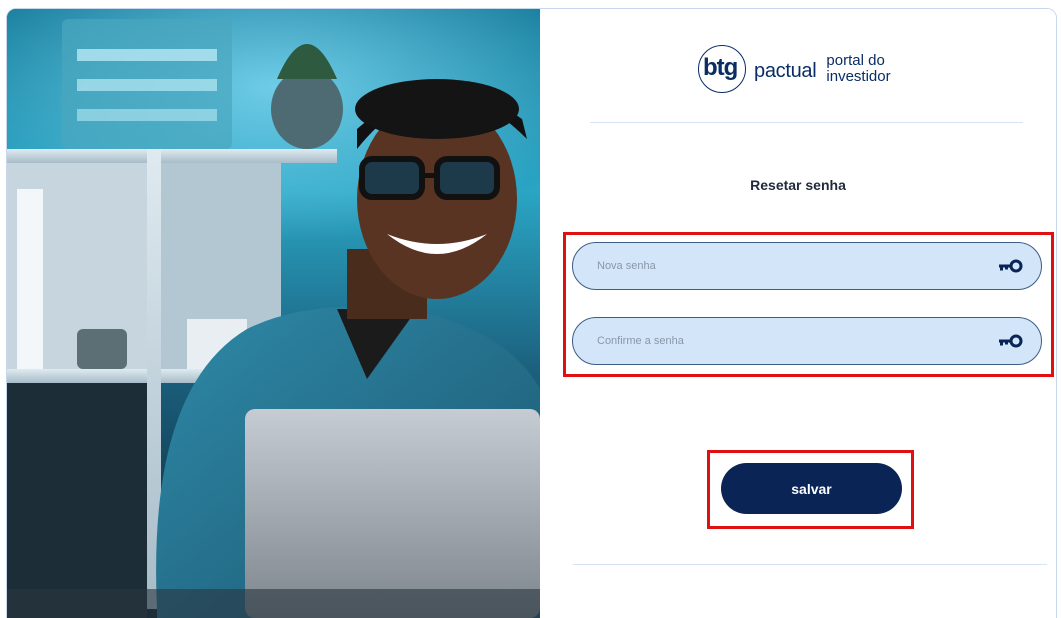  I want to click on new-password-input, so click(787, 265).